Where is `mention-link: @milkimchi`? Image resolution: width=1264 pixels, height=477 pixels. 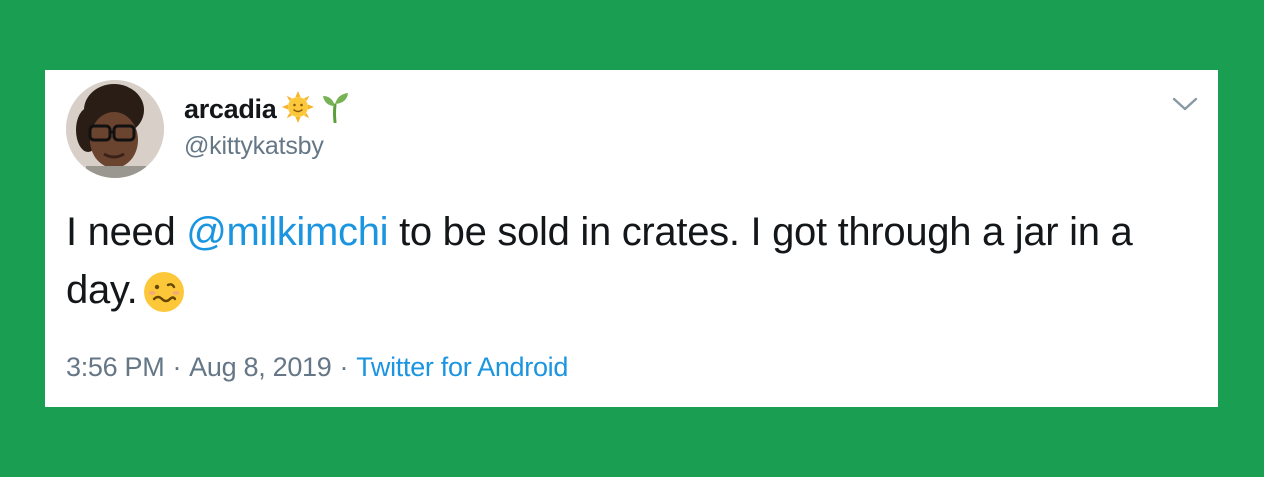
mention-link: @milkimchi is located at coordinates (287, 232).